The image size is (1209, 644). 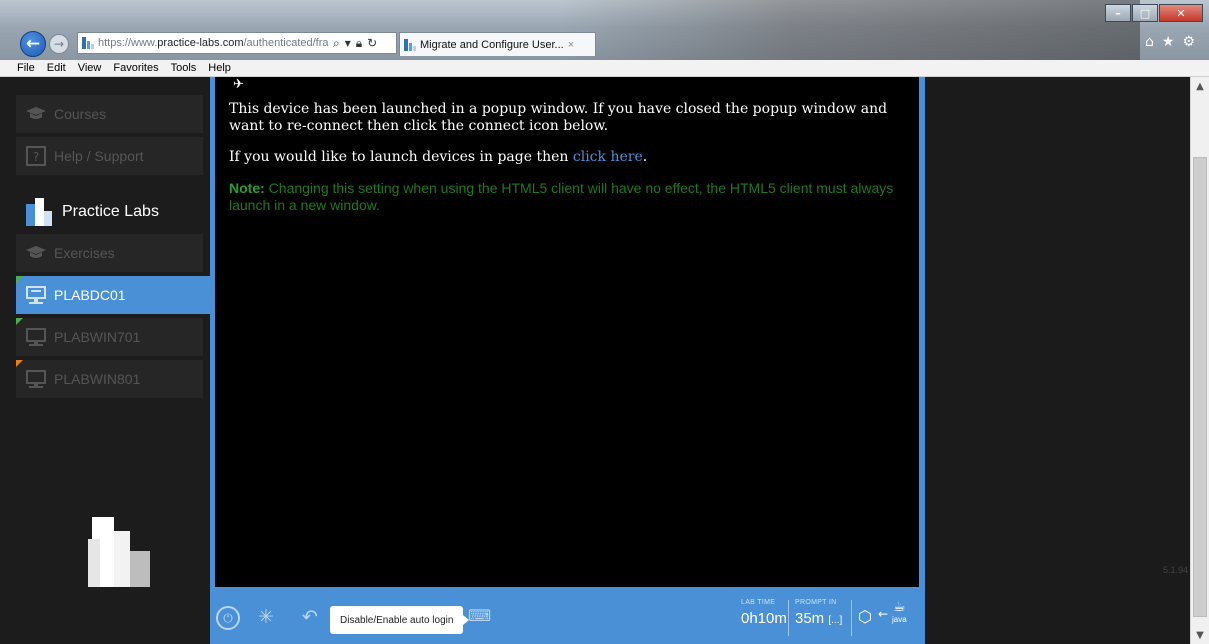 I want to click on device-item-plabdc01: PLABDC01, so click(x=113, y=295).